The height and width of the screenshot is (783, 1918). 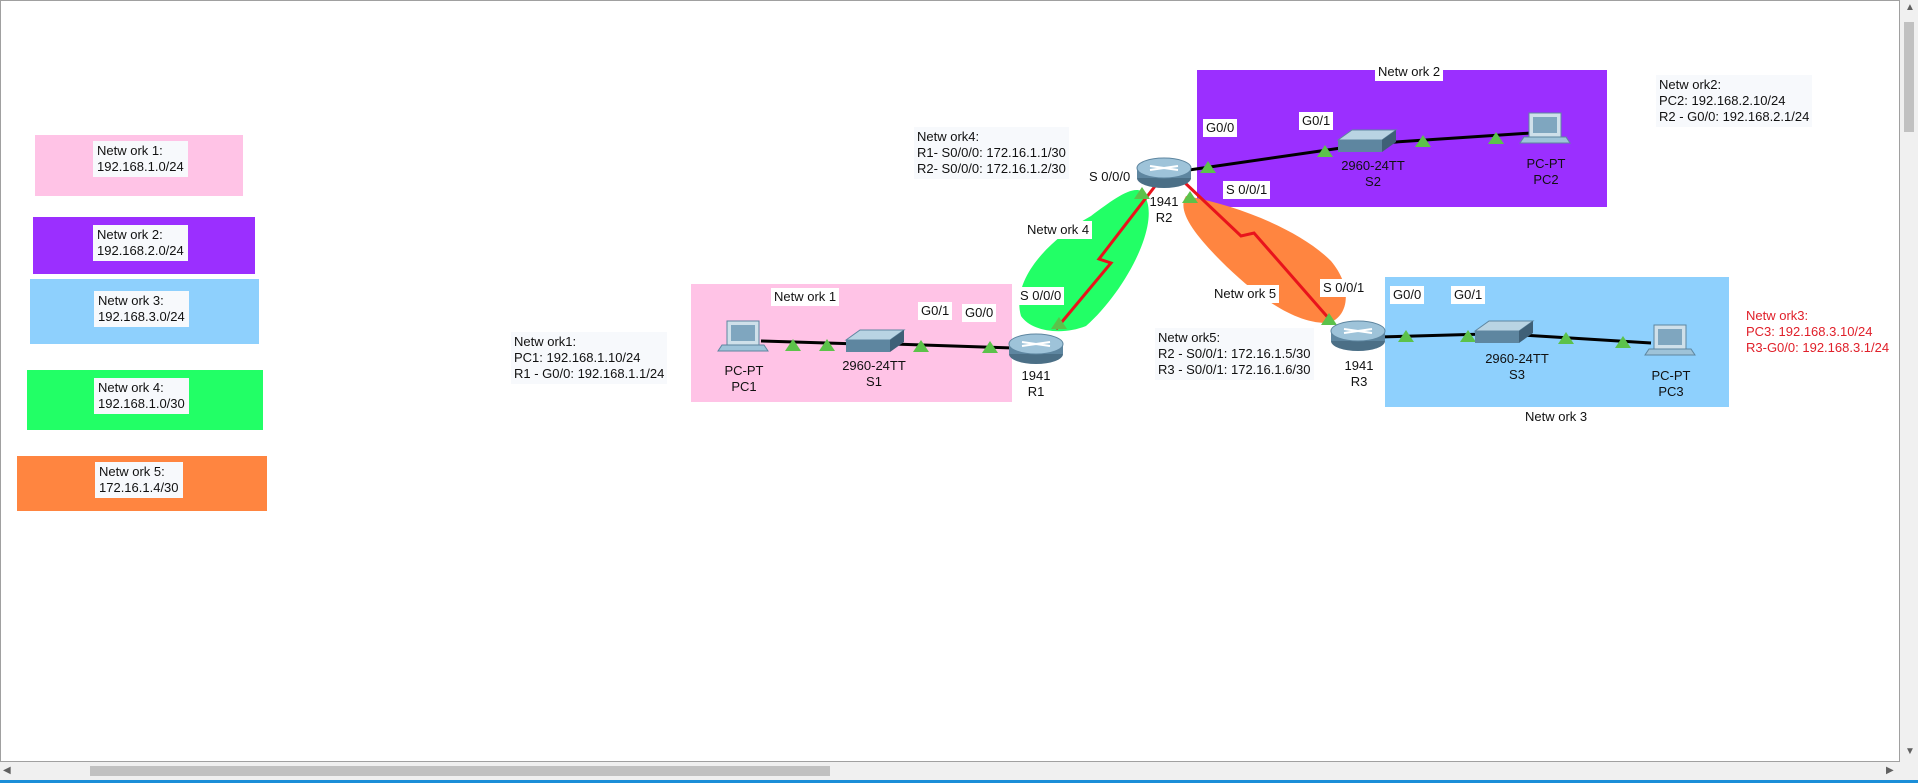 What do you see at coordinates (1546, 172) in the screenshot?
I see `pc2-label: PC-PT PC2` at bounding box center [1546, 172].